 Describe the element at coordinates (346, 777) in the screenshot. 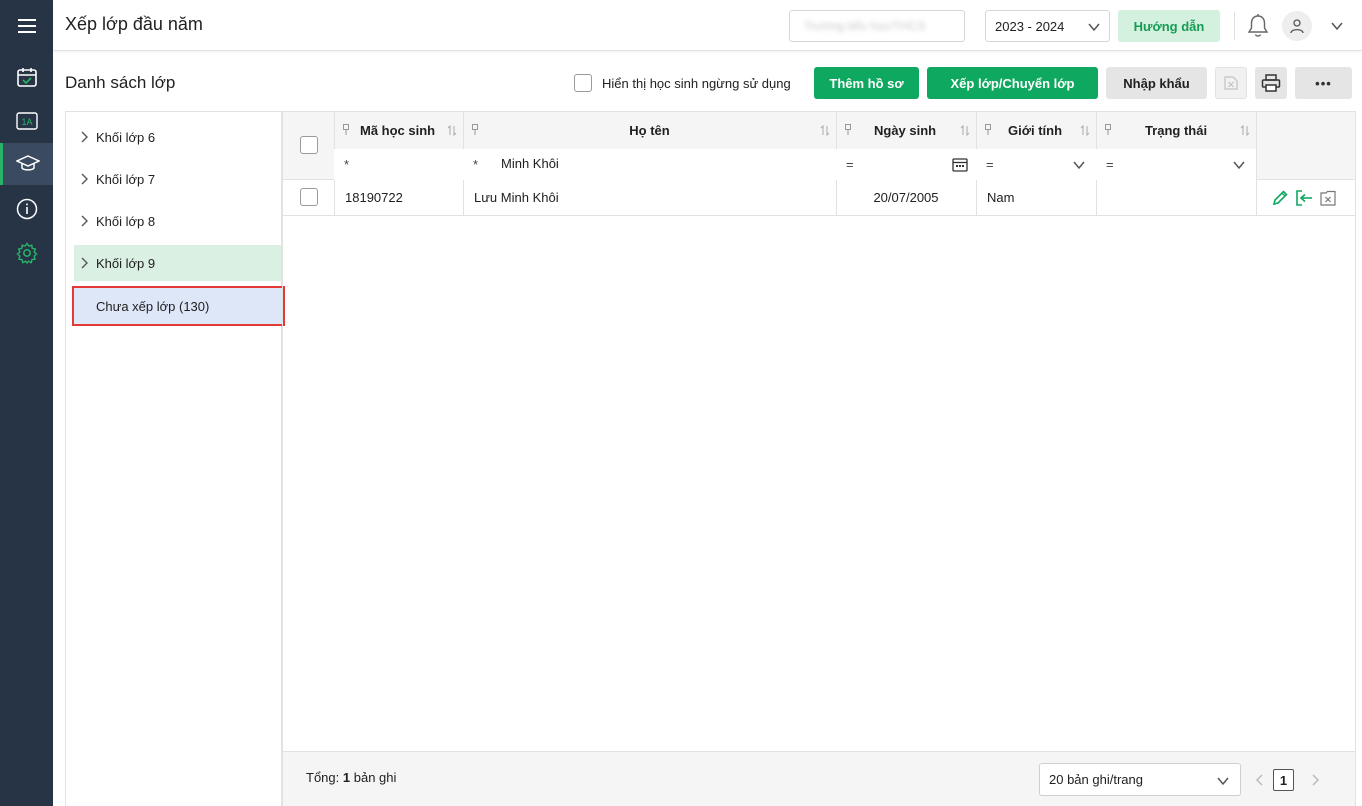

I see `total-count: 1` at that location.